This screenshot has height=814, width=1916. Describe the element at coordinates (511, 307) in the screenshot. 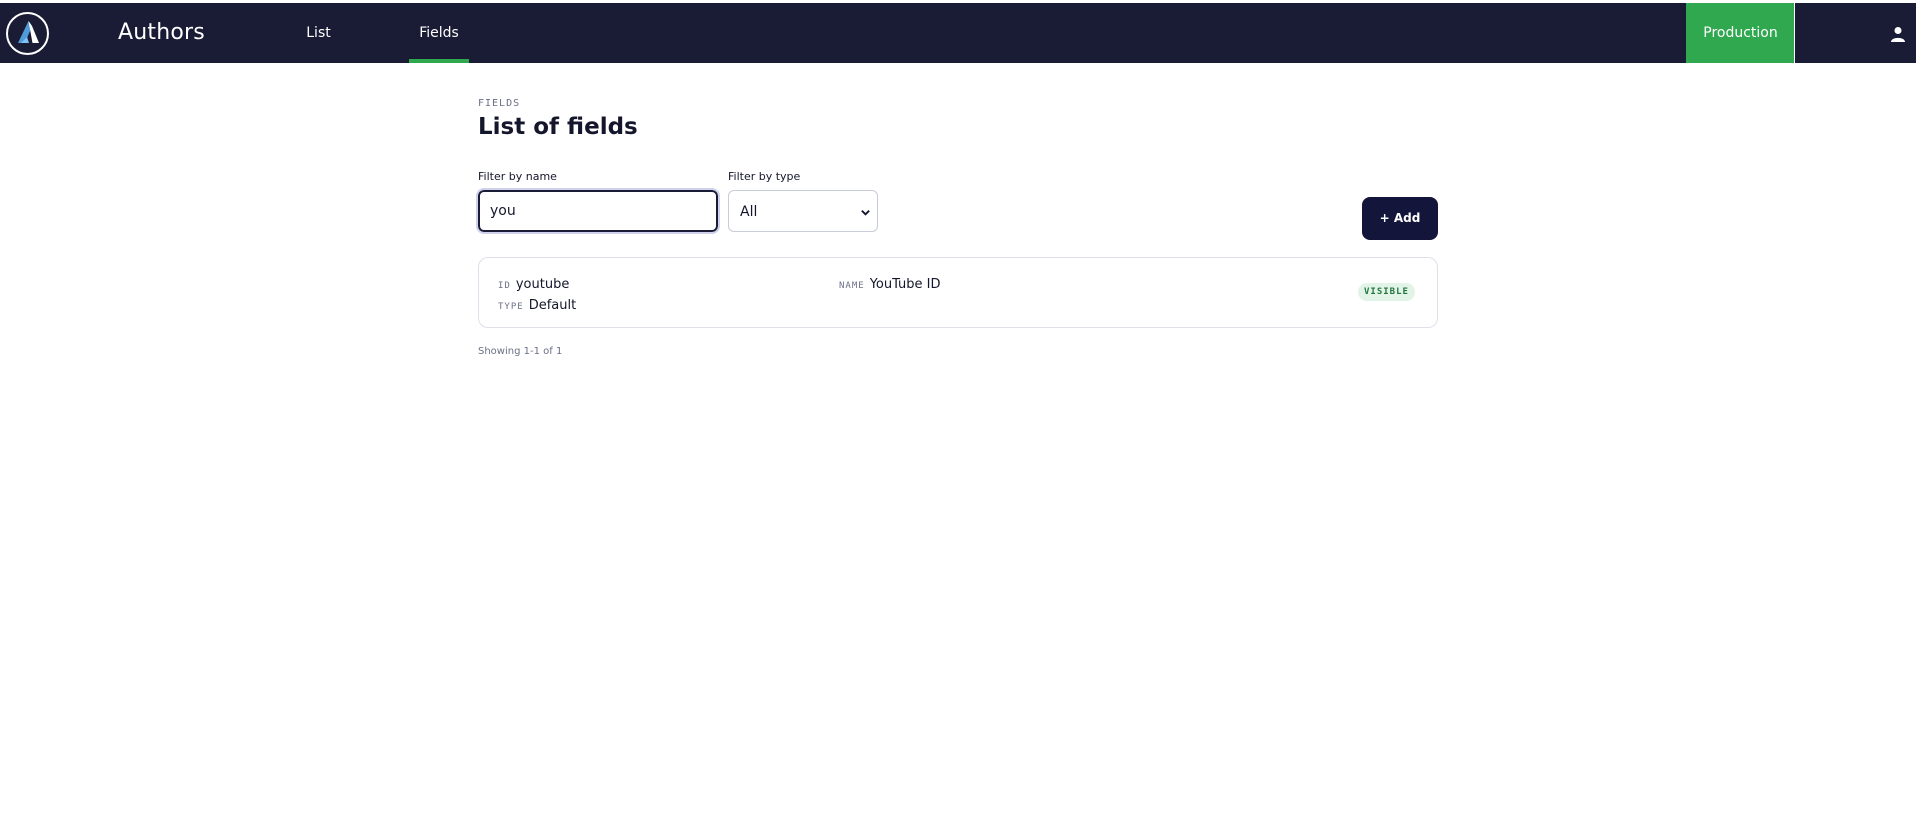

I see `field-type-key: TYPE` at that location.